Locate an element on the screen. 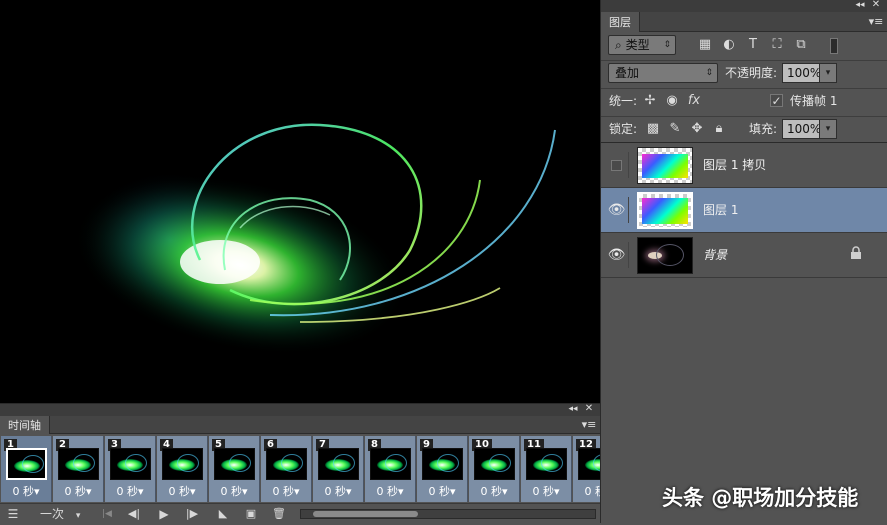 Image resolution: width=887 pixels, height=525 pixels. frame-item: 20 秒▾ is located at coordinates (78, 469).